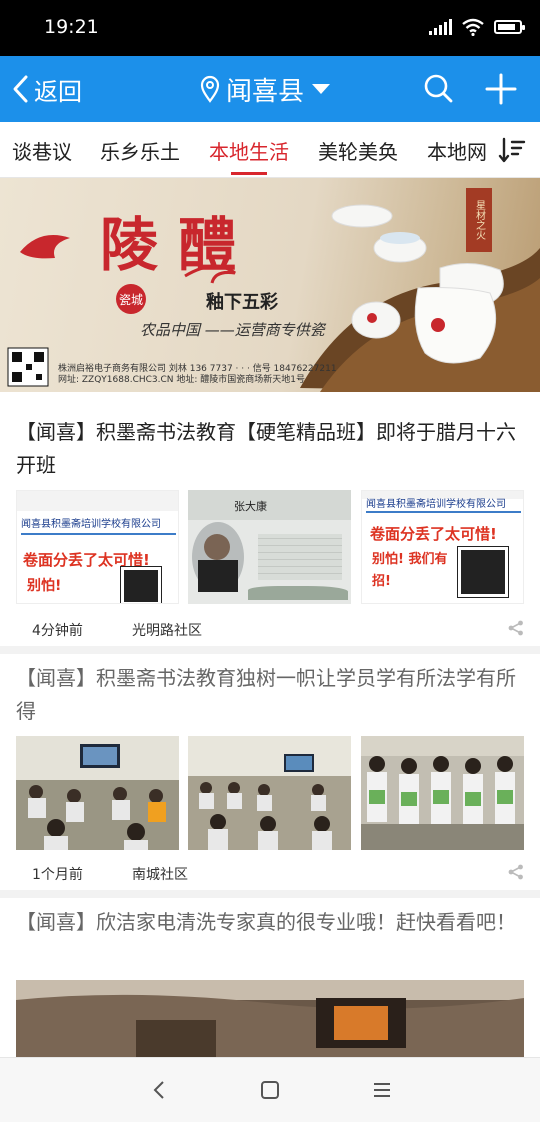 This screenshot has width=540, height=1122. Describe the element at coordinates (270, 922) in the screenshot. I see `feed-item-title: 【闻喜】欣洁家电清洗专家真的很专业哦！赶快看看吧！` at that location.